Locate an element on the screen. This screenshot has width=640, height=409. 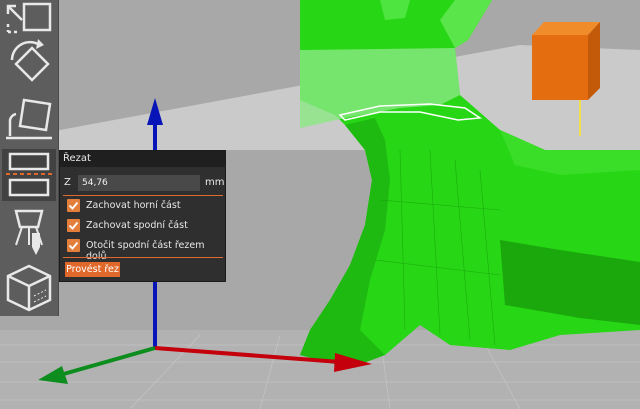
rotate-lower-label: Otočit spodní část řezem dolů is located at coordinates (145, 251).